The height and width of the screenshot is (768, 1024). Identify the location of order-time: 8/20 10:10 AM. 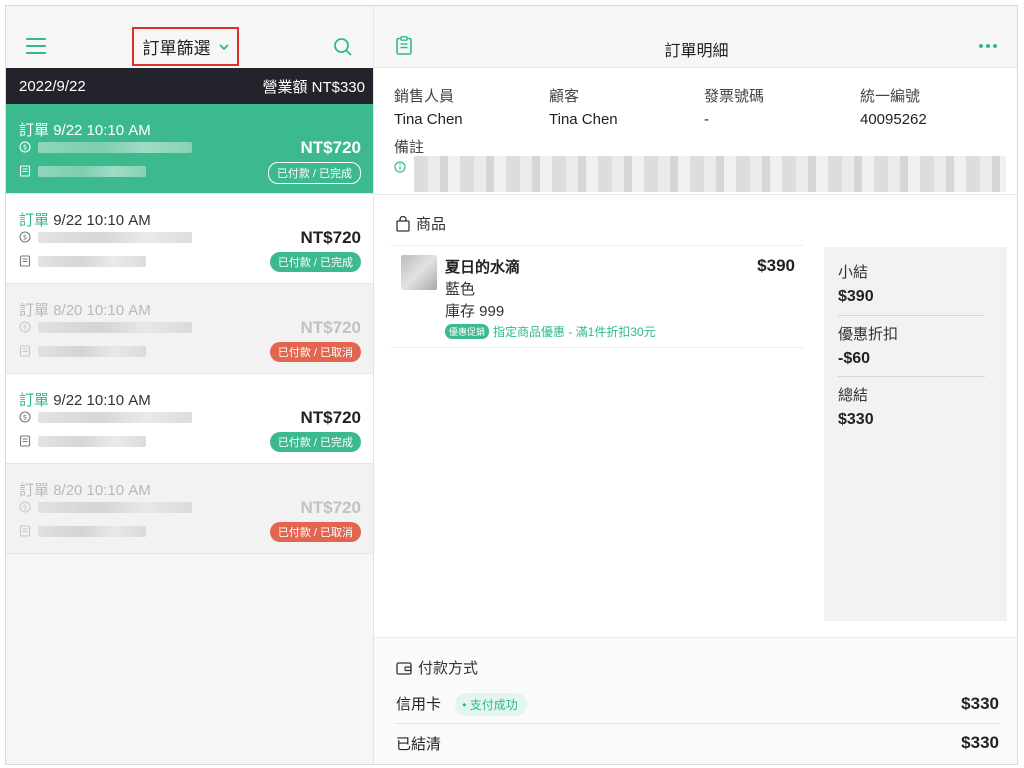
(102, 490).